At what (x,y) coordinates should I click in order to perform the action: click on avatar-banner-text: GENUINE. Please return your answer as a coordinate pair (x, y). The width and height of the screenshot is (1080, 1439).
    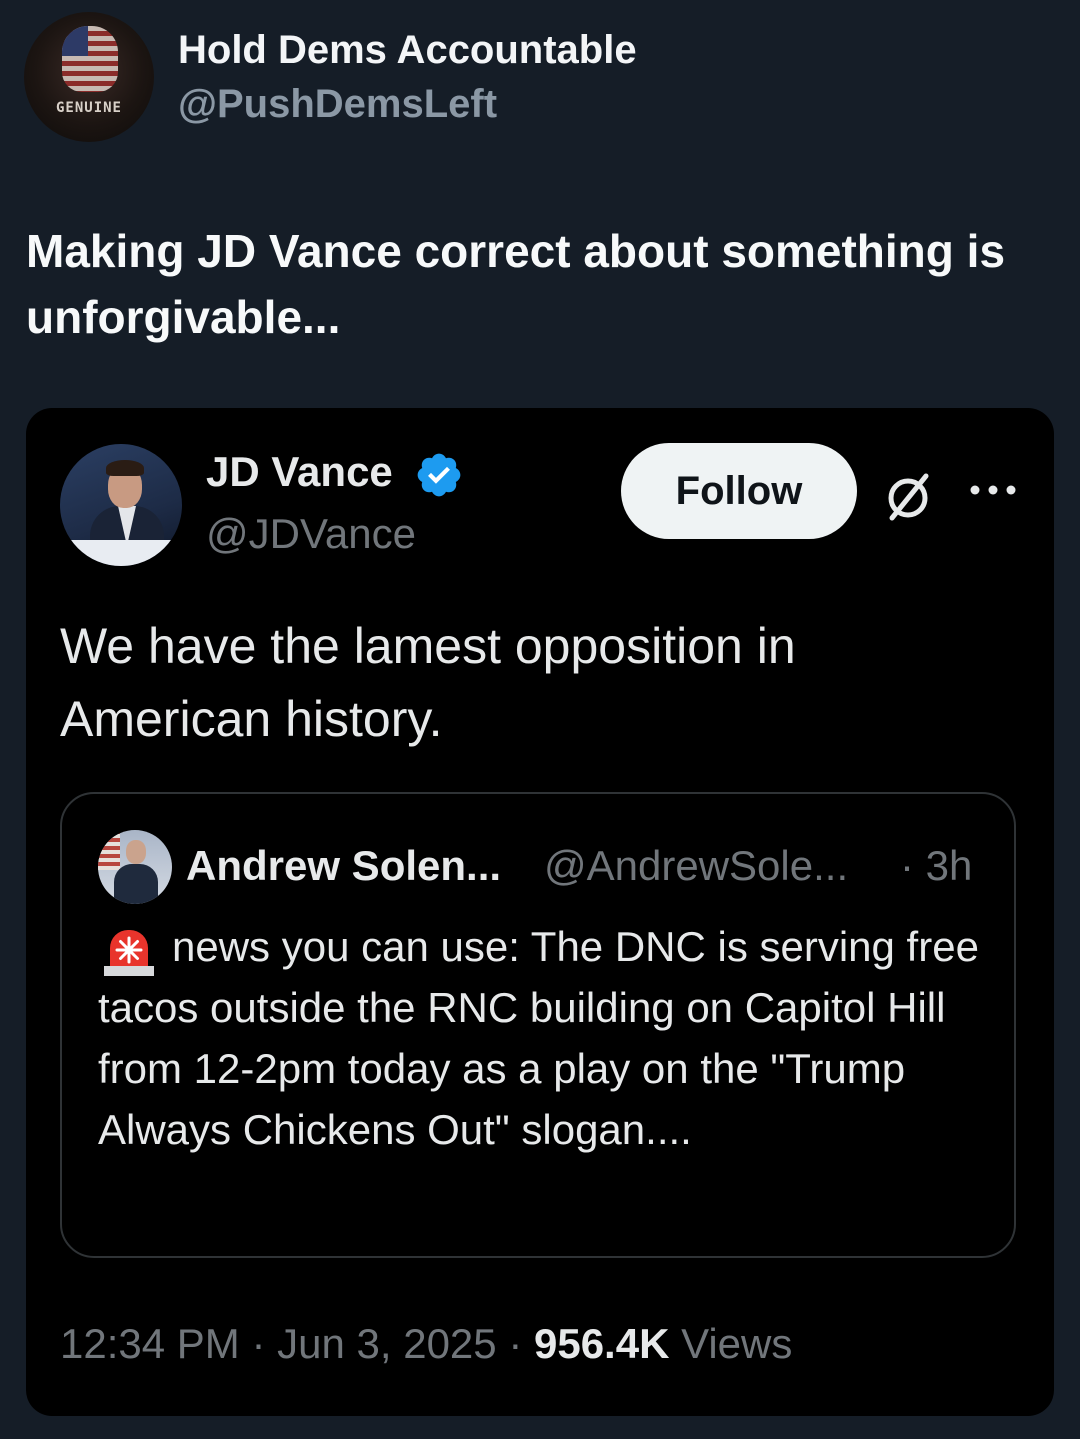
    Looking at the image, I should click on (88, 108).